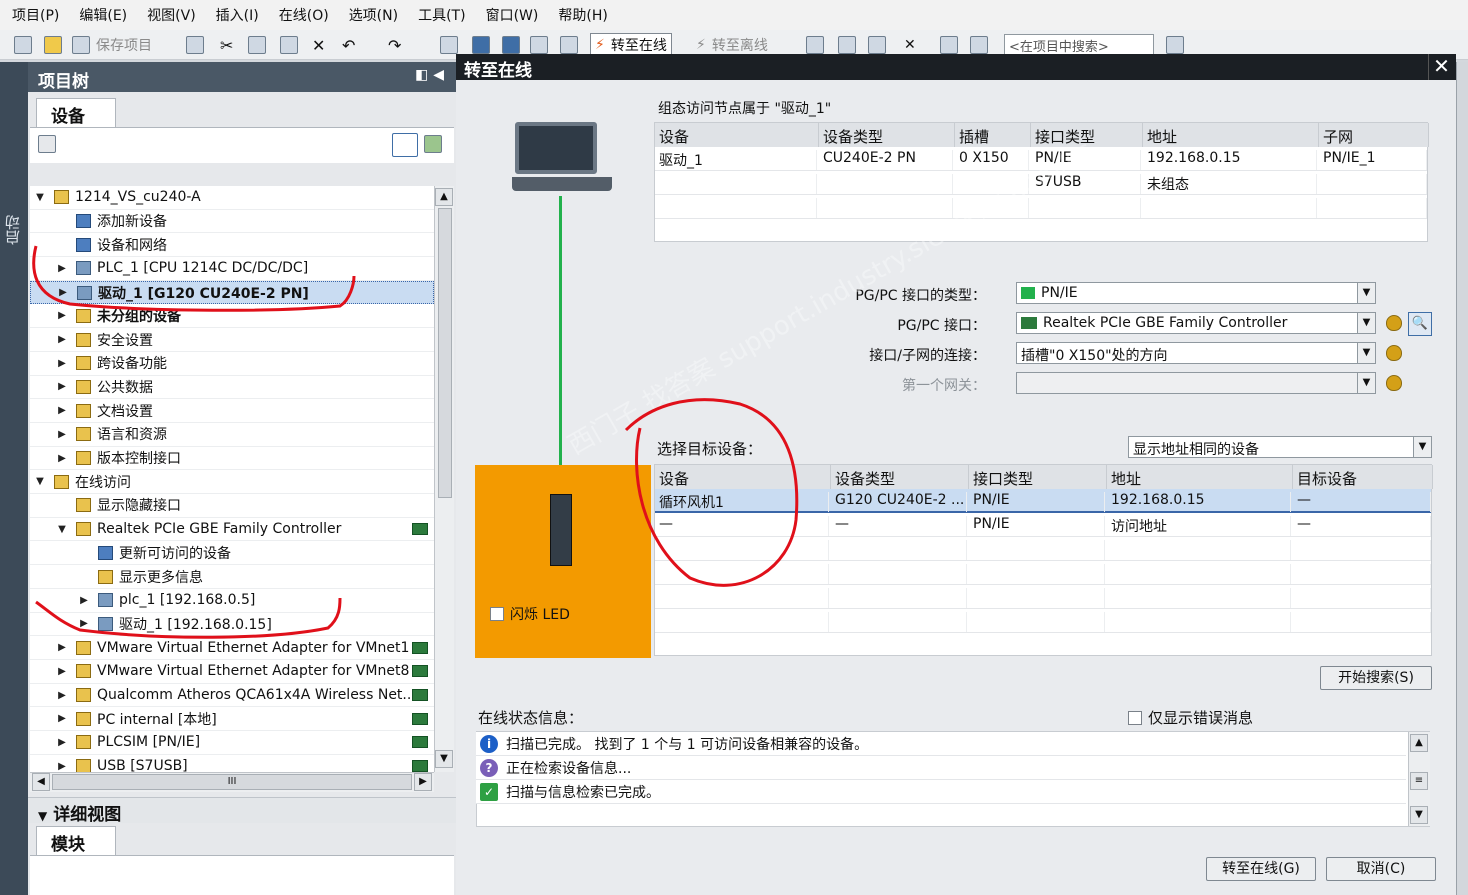 This screenshot has width=1468, height=895. What do you see at coordinates (226, 45) in the screenshot?
I see `cut-icon: ✂` at bounding box center [226, 45].